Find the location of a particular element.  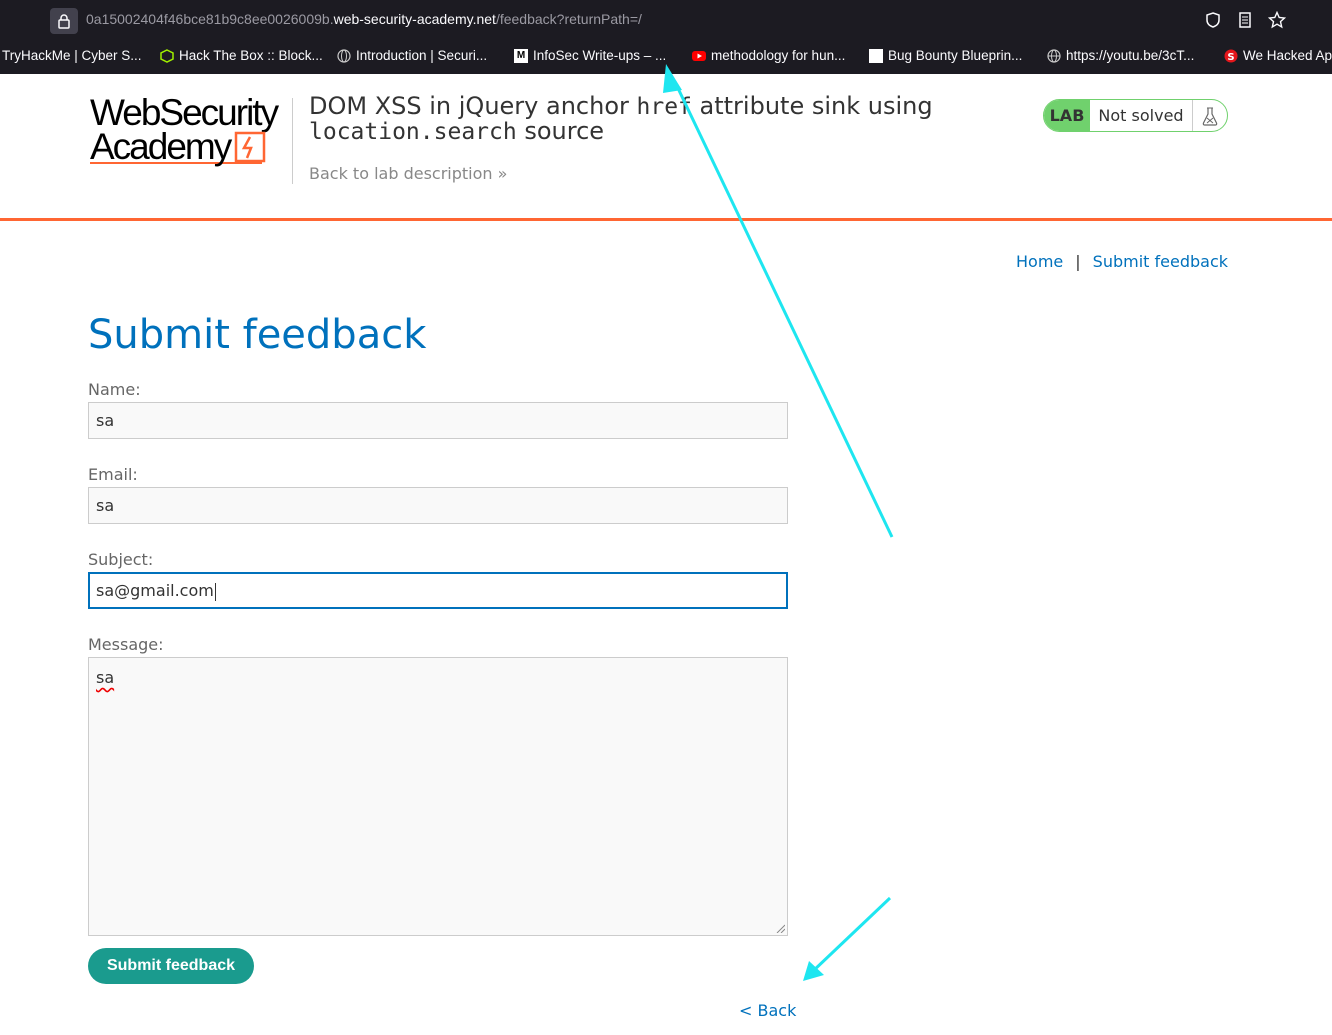

medium-icon: M is located at coordinates (521, 55).